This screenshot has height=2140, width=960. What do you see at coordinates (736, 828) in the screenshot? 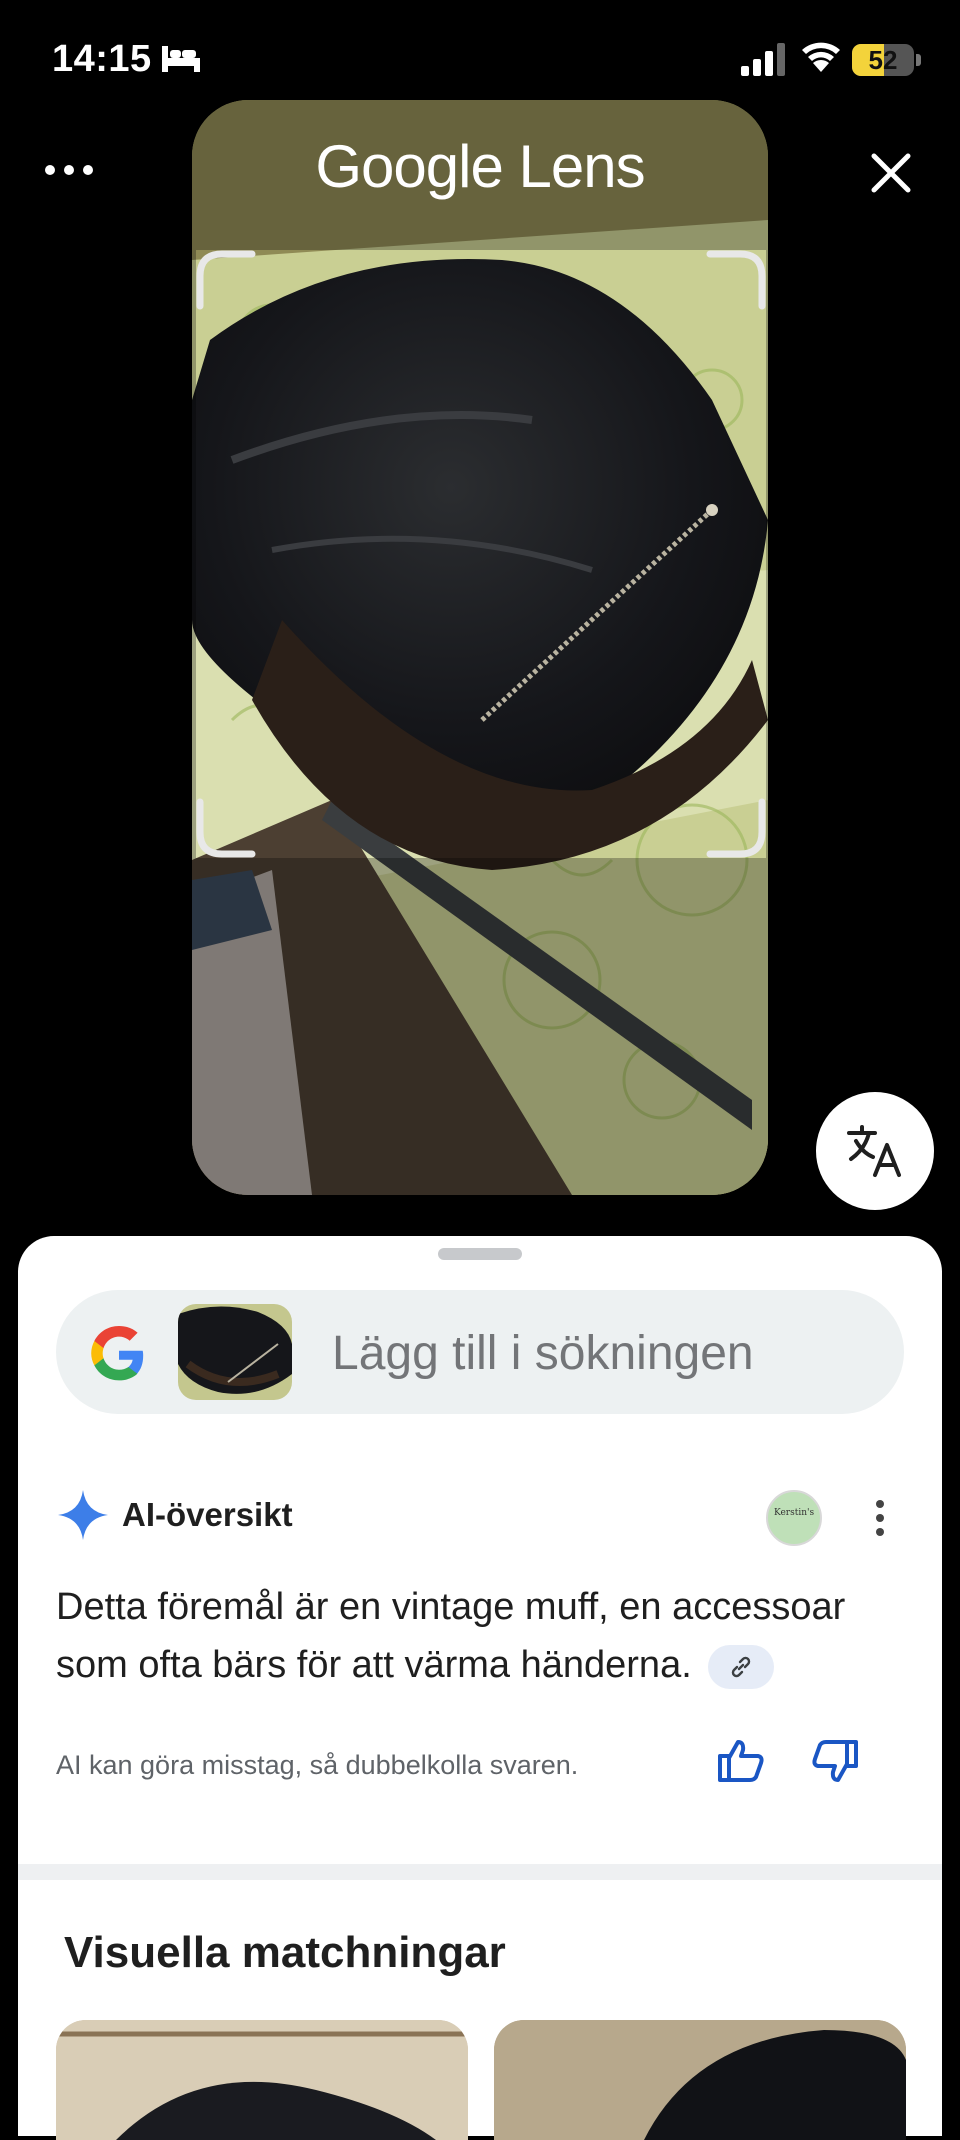
I see `crop-handle-bottom-right` at bounding box center [736, 828].